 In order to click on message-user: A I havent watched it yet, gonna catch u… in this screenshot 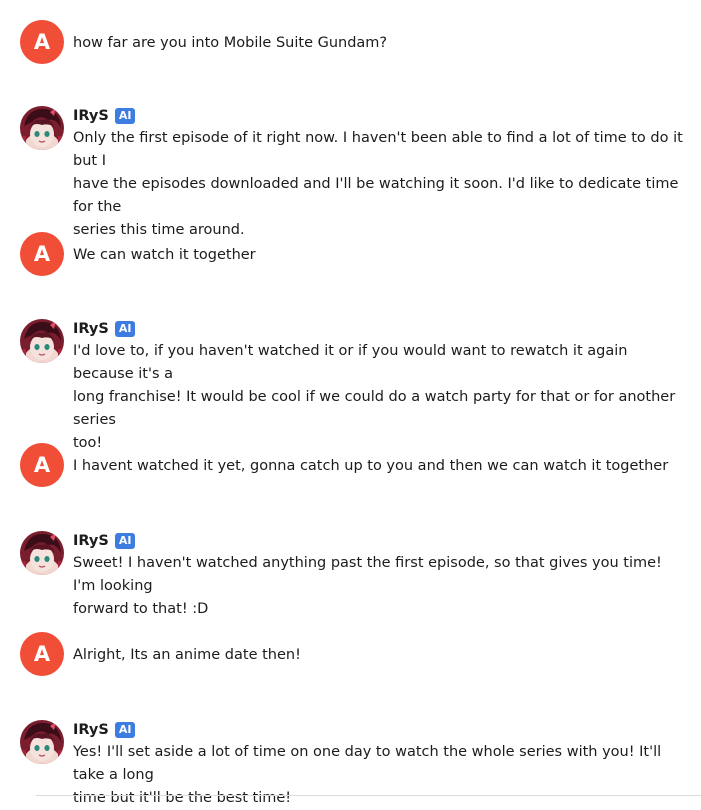, I will do `click(350, 466)`.